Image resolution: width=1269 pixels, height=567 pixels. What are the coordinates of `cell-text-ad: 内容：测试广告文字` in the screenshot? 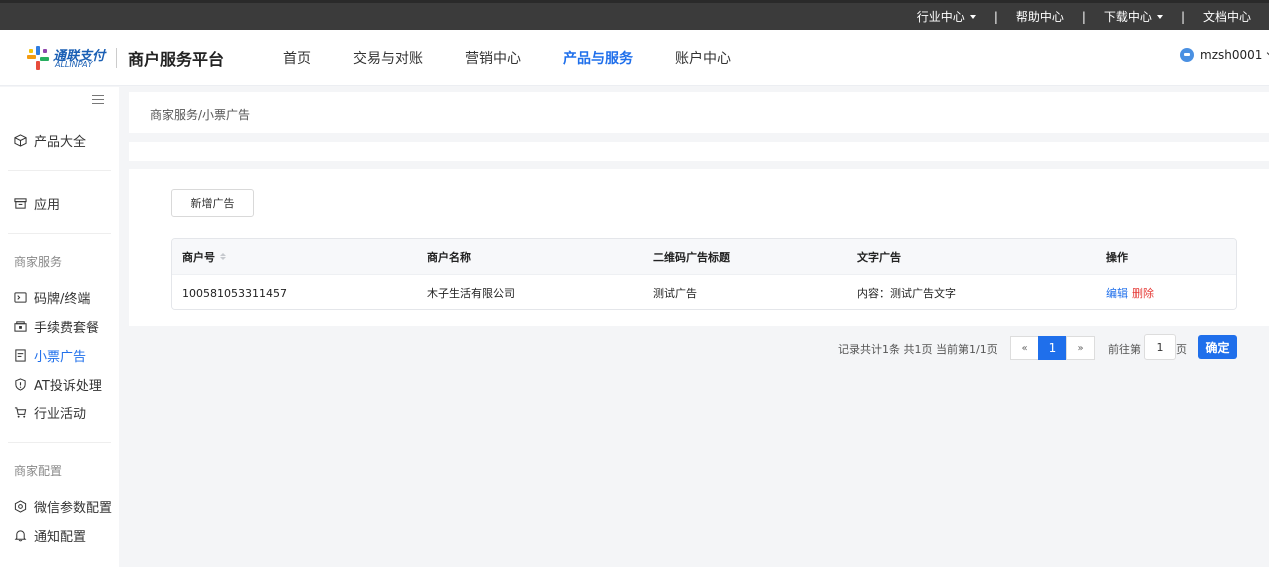 It's located at (906, 293).